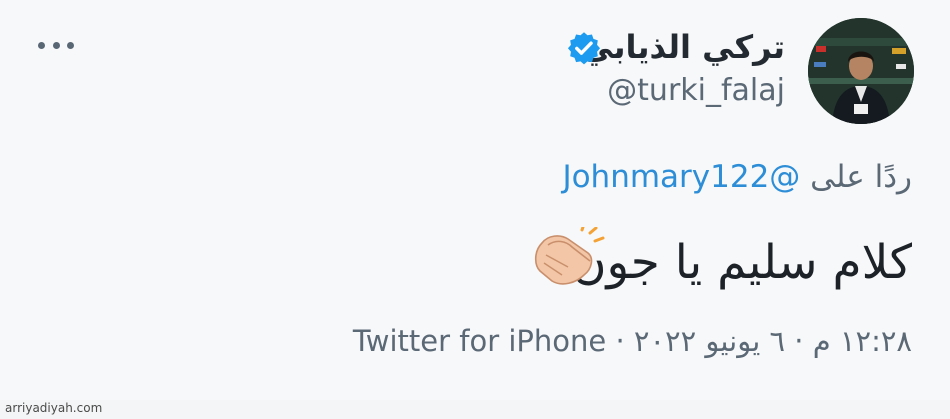  Describe the element at coordinates (681, 177) in the screenshot. I see `reply-mention-link: @Johnmary122` at that location.